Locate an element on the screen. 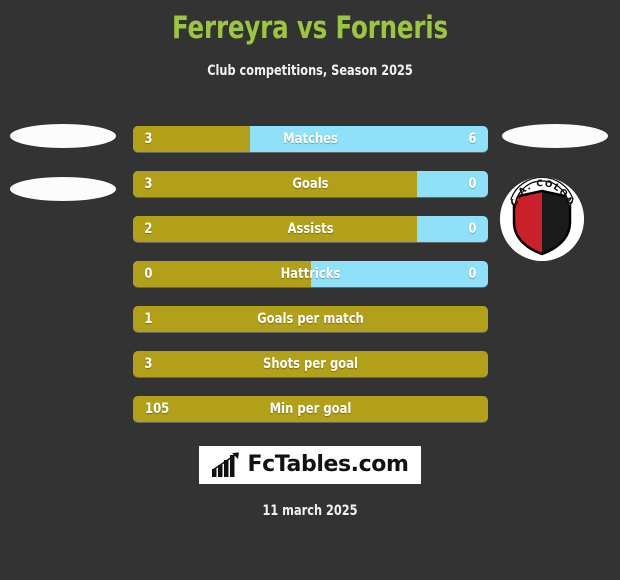 The image size is (620, 580). stat-row-matches: 3 Matches 6 is located at coordinates (310, 139).